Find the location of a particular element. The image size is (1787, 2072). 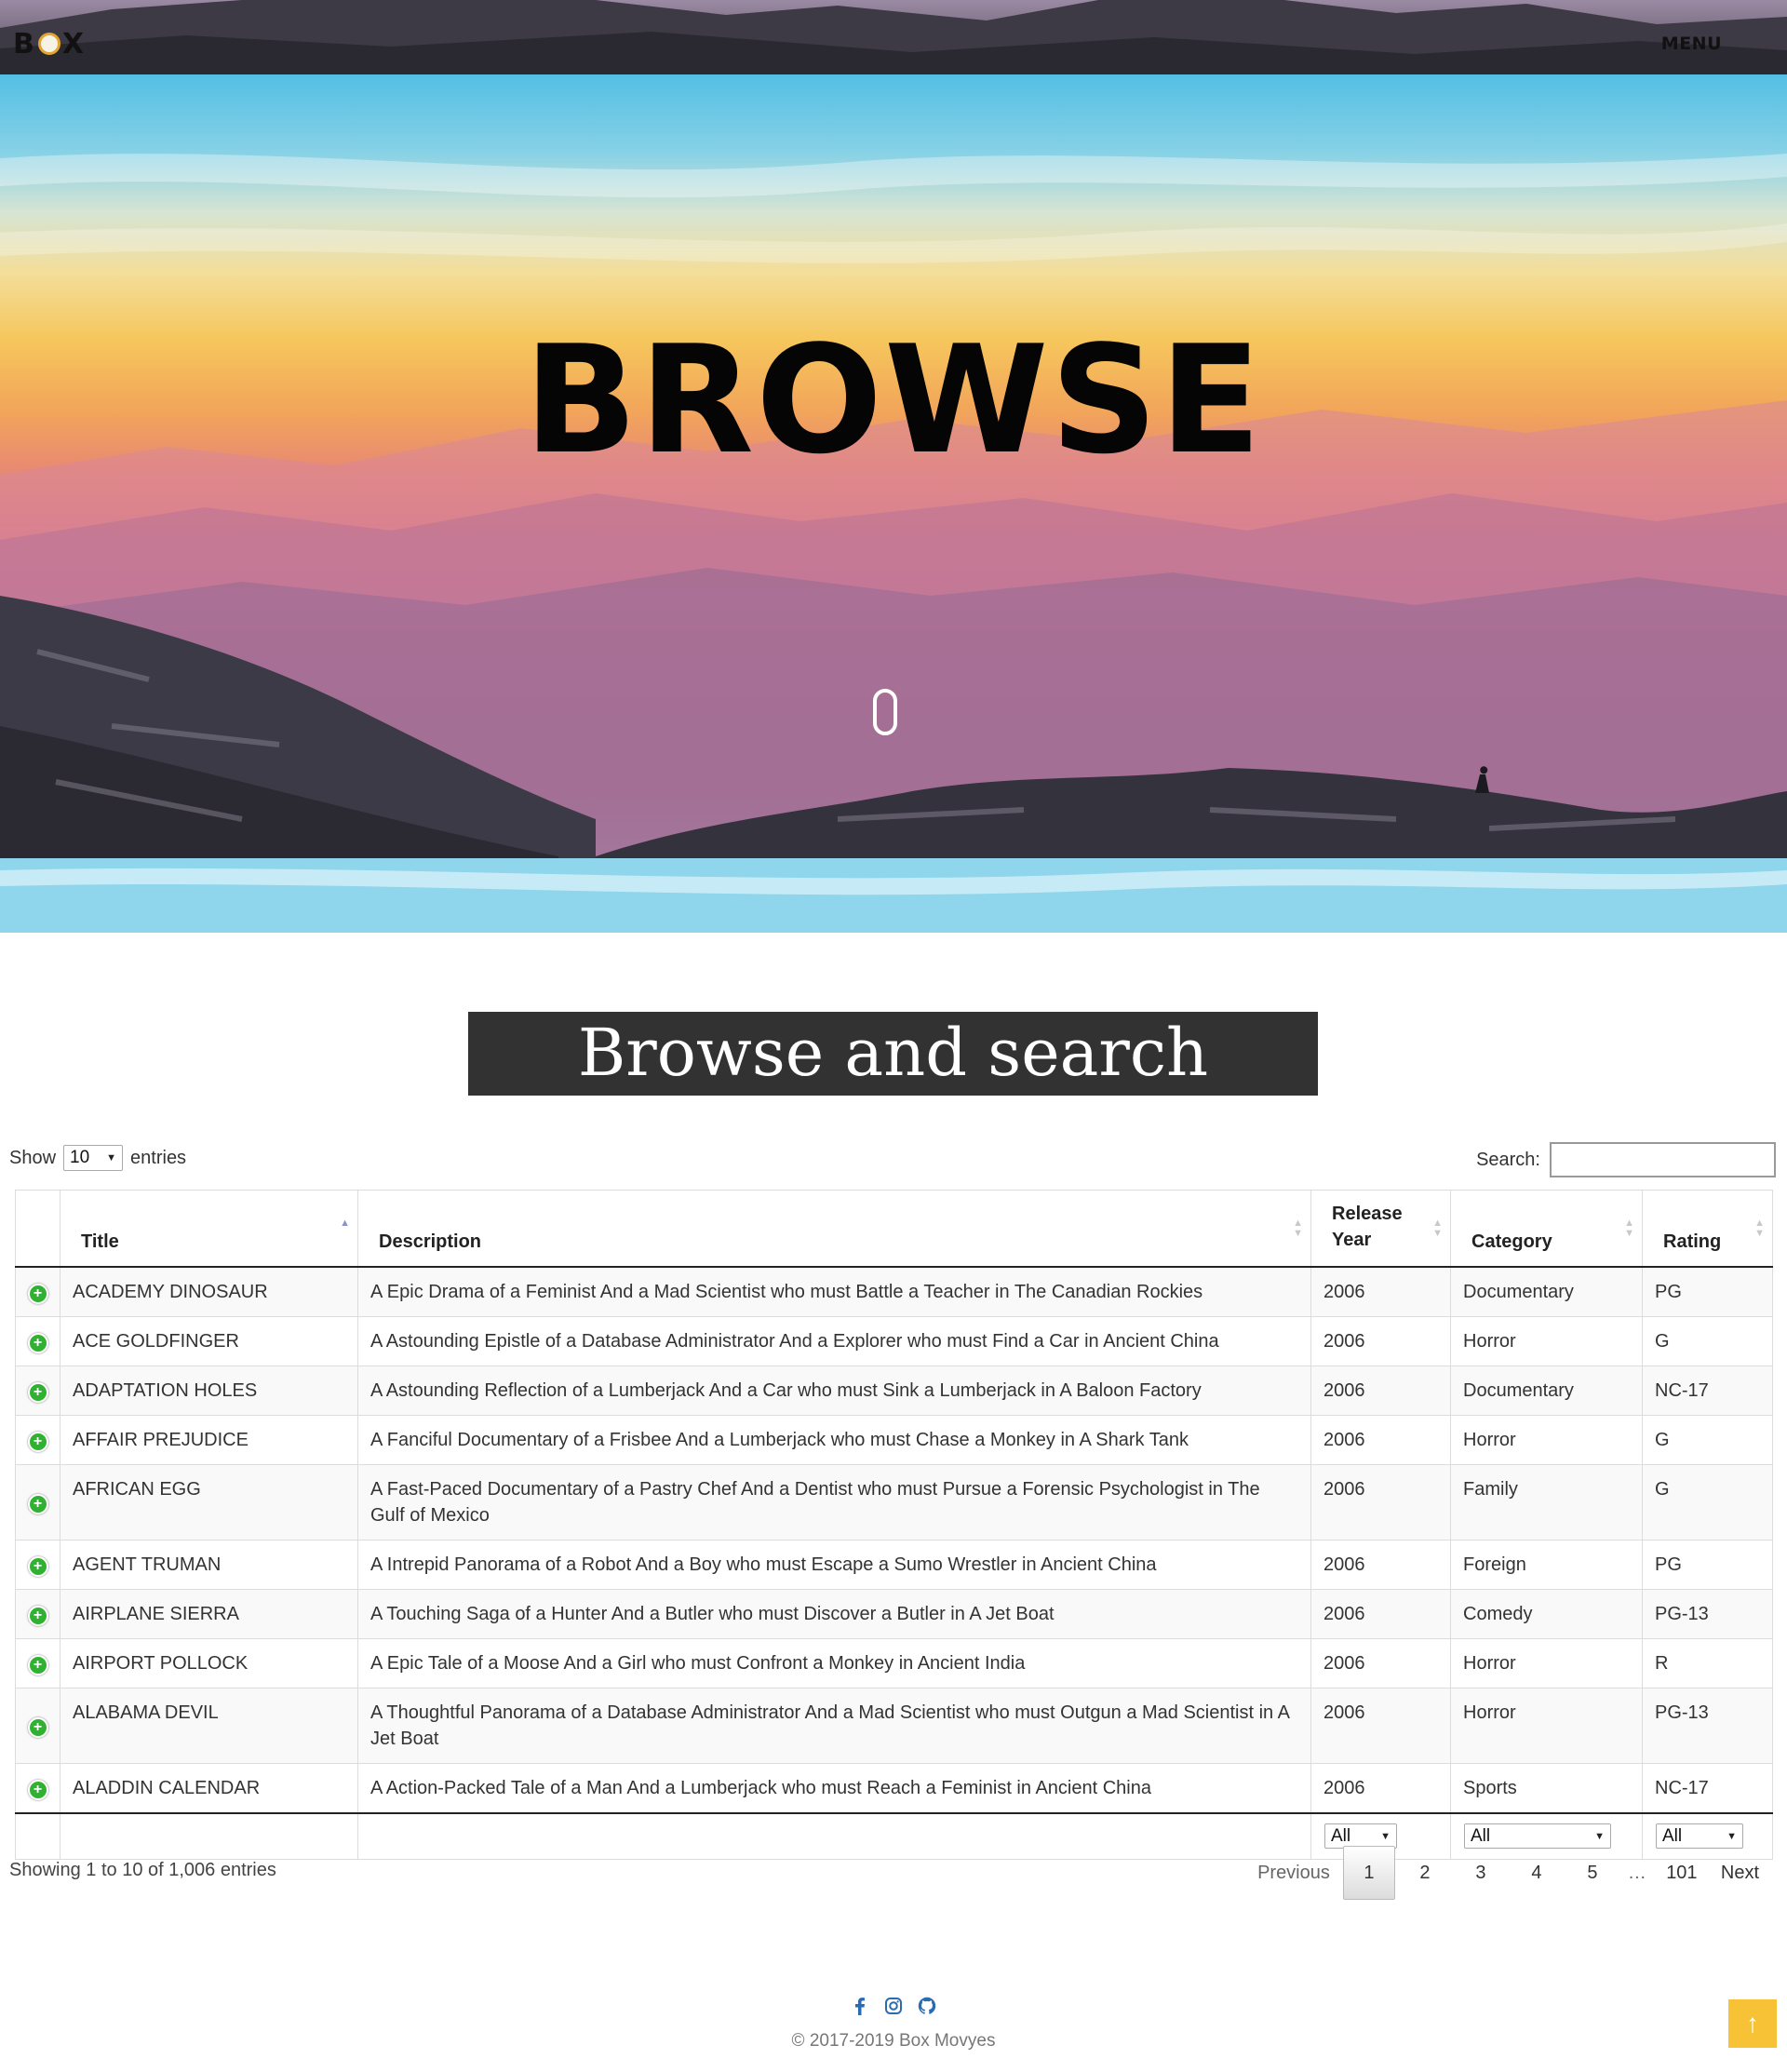

social-links is located at coordinates (893, 2006).